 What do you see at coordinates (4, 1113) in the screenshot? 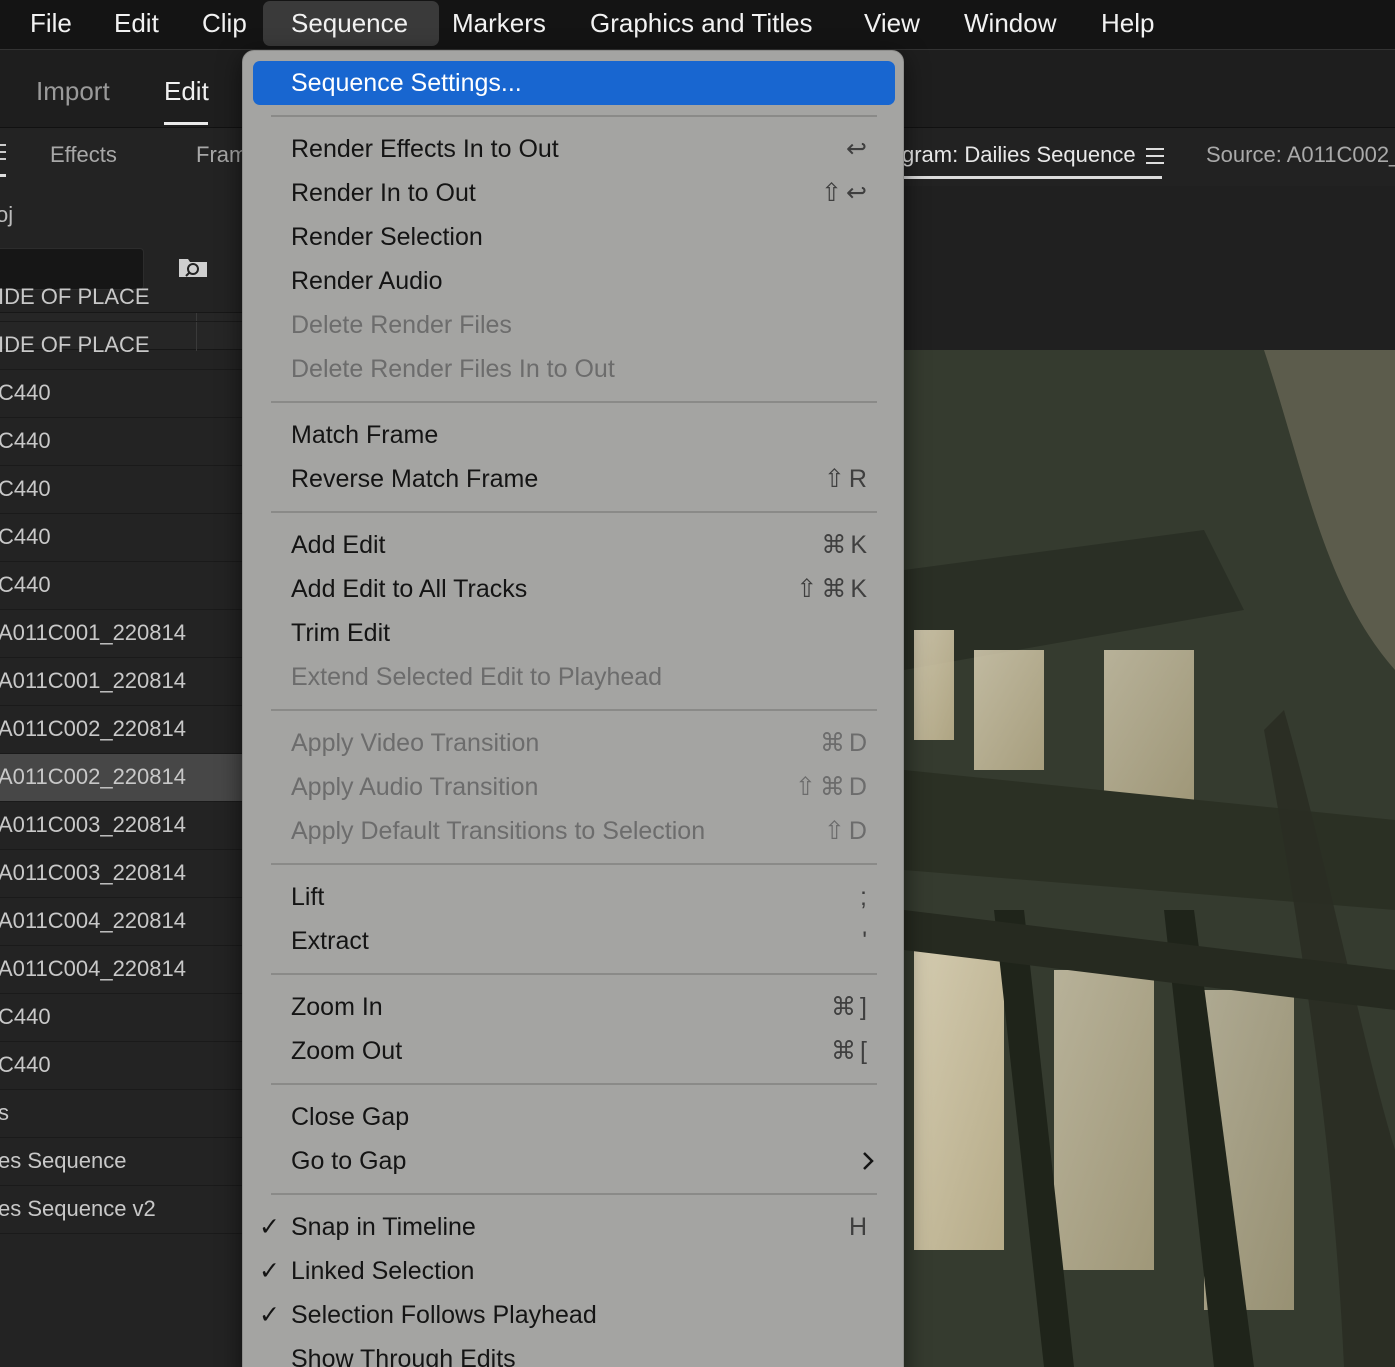
I see `project-item-name: s` at bounding box center [4, 1113].